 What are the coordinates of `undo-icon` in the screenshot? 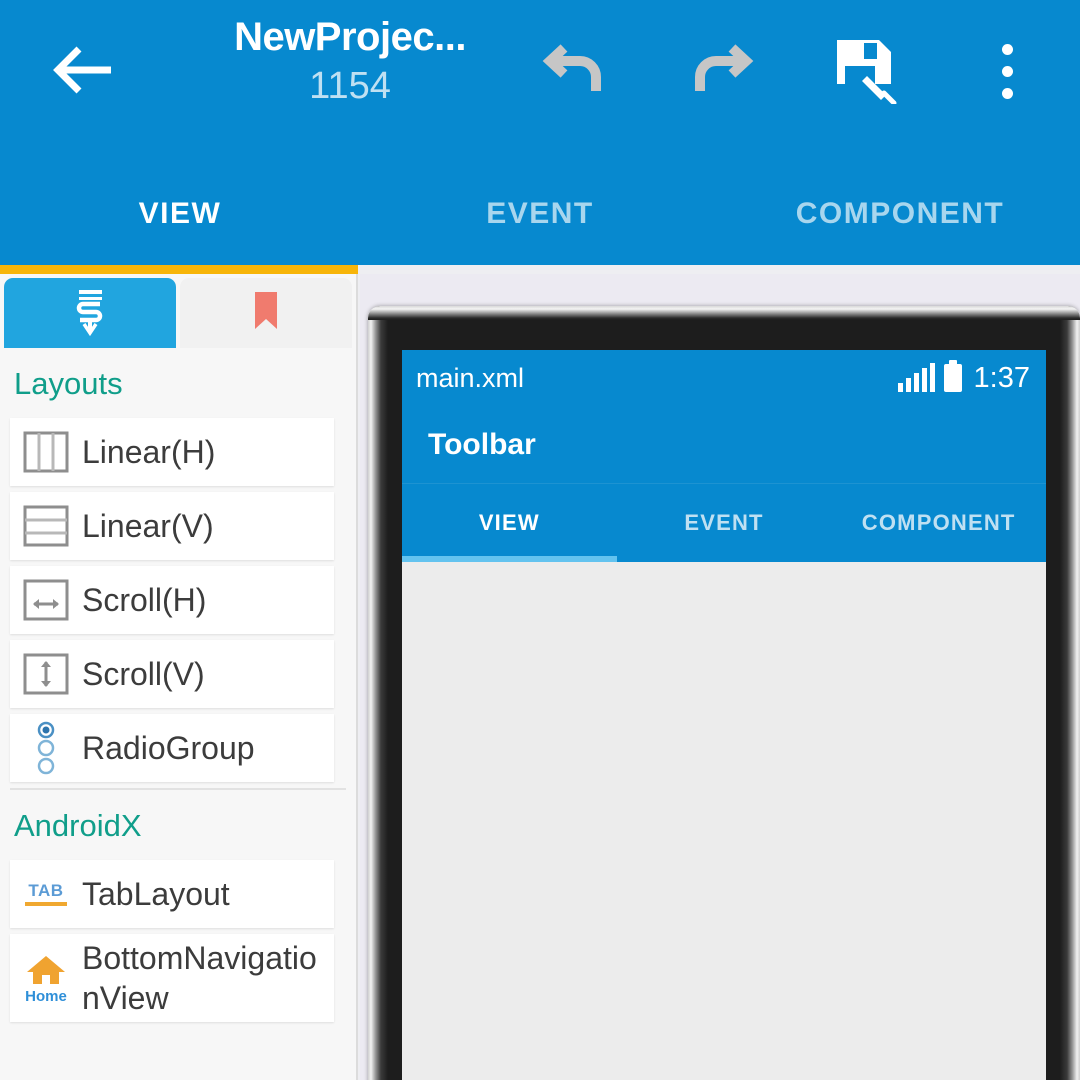 It's located at (575, 71).